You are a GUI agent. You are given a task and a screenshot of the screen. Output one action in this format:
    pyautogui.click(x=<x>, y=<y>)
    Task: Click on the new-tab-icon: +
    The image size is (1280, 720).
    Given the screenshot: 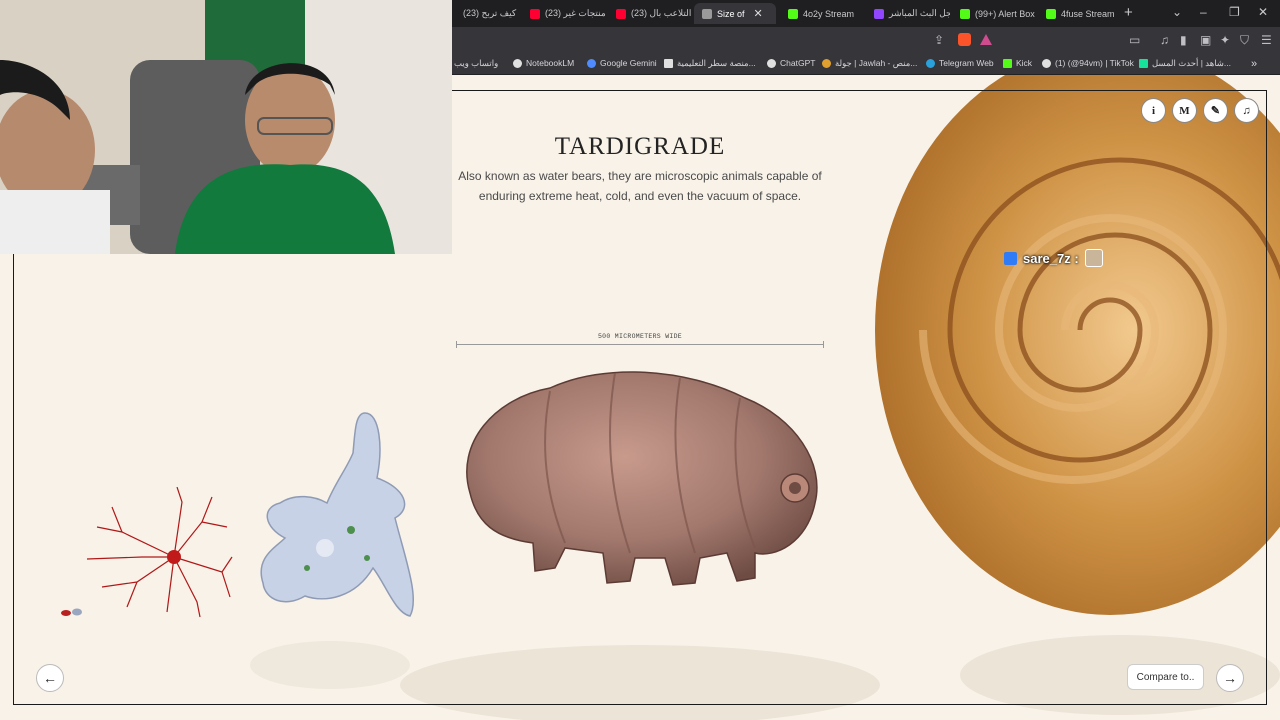 What is the action you would take?
    pyautogui.click(x=1128, y=12)
    